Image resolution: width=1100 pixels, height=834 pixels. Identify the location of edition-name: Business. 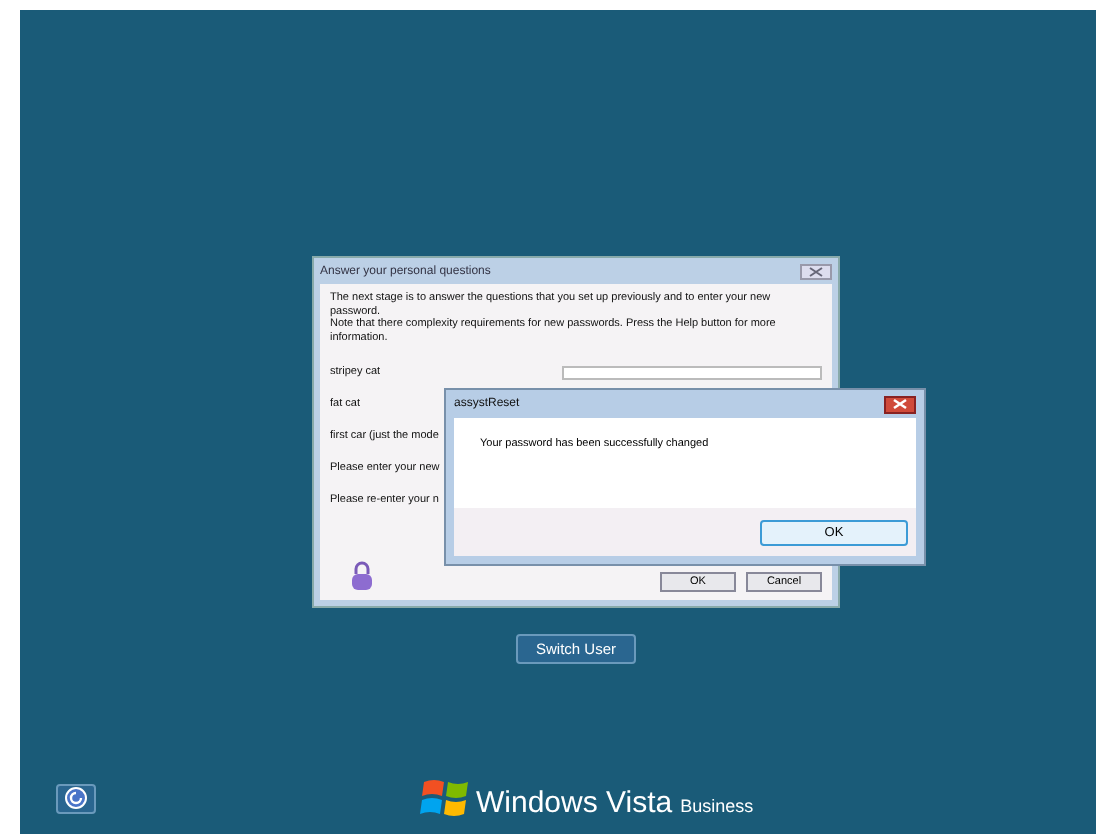
(717, 807).